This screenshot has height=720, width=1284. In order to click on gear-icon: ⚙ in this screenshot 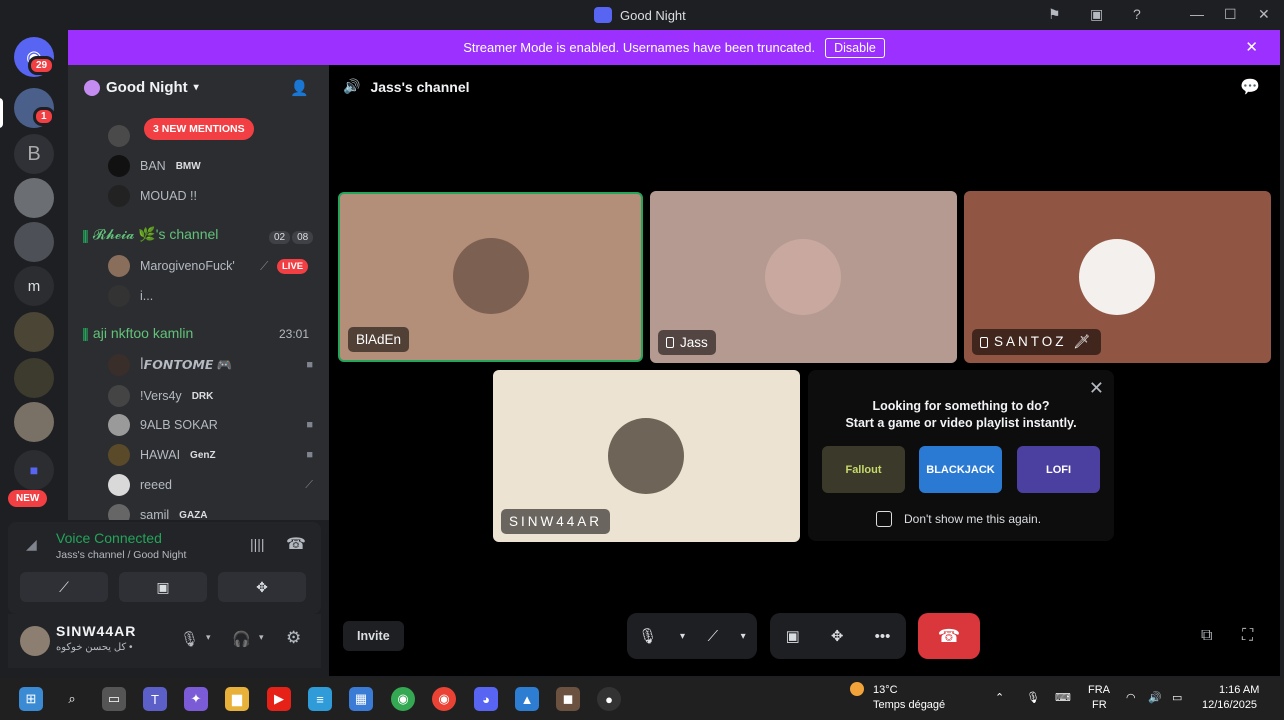, I will do `click(293, 638)`.